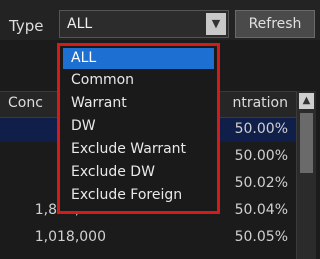  What do you see at coordinates (261, 183) in the screenshot?
I see `cell-concentration: 50.02%` at bounding box center [261, 183].